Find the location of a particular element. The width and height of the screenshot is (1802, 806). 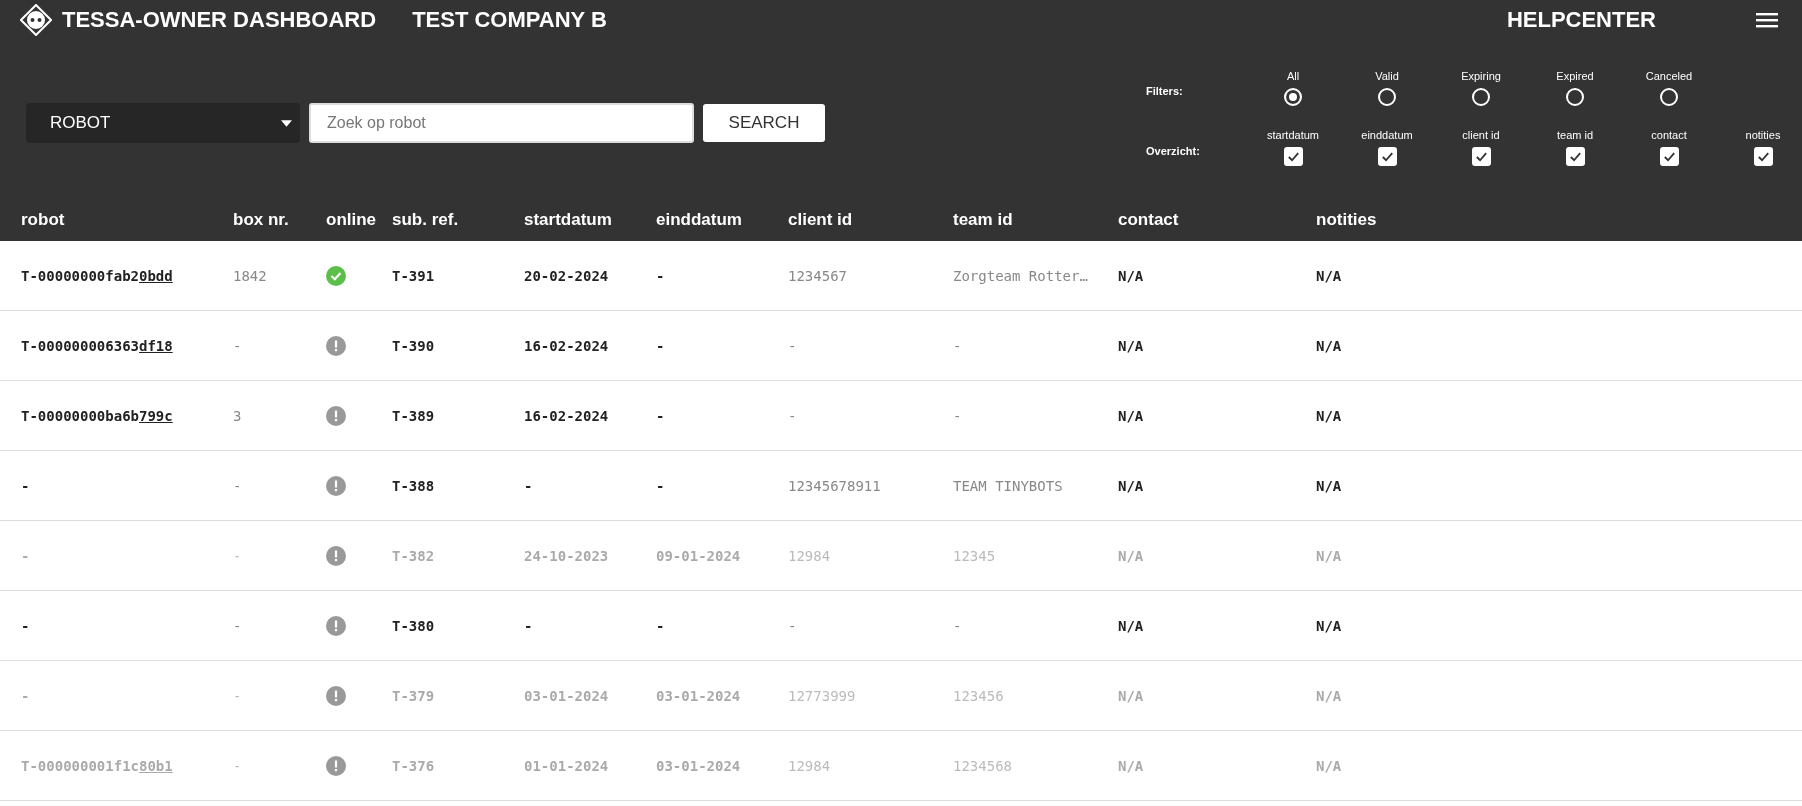

column-toggle-label: contact is located at coordinates (1669, 135).